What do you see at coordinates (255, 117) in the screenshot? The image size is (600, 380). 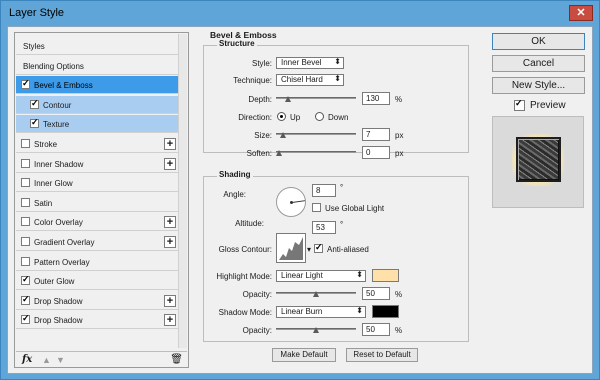 I see `direction-label: Direction:` at bounding box center [255, 117].